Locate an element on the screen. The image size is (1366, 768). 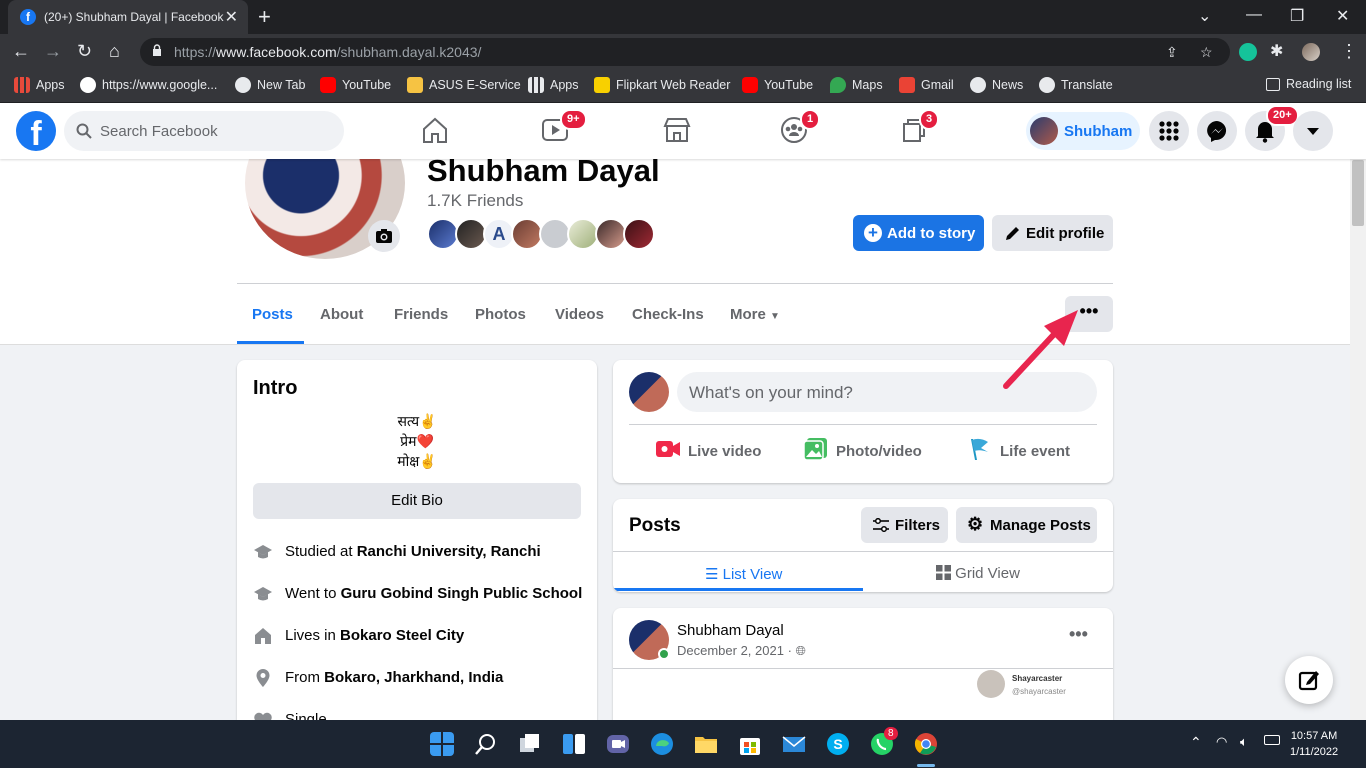
location-pin-icon is located at coordinates (263, 678).